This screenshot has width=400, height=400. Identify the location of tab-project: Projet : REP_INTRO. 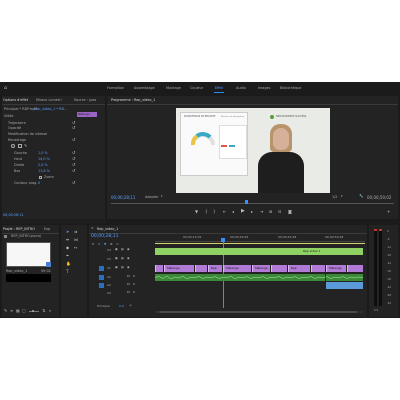
(19, 229).